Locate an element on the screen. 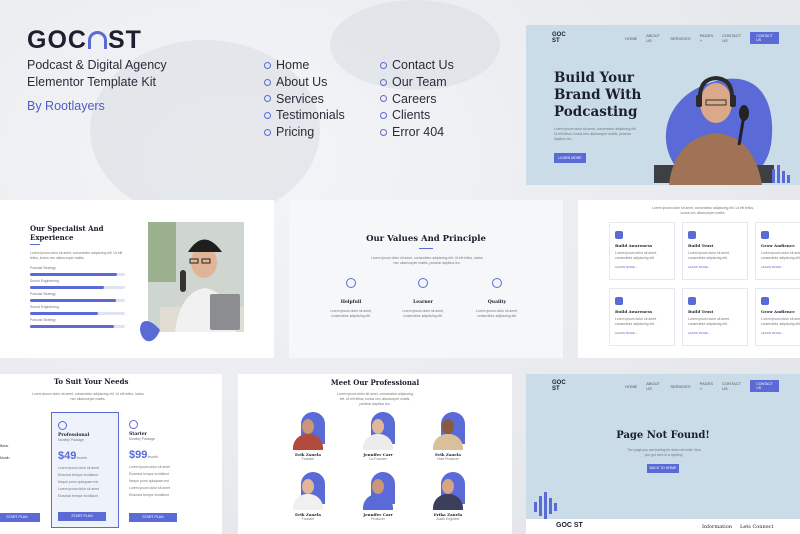 The image size is (800, 534). soundwave-icon is located at coordinates (545, 506).